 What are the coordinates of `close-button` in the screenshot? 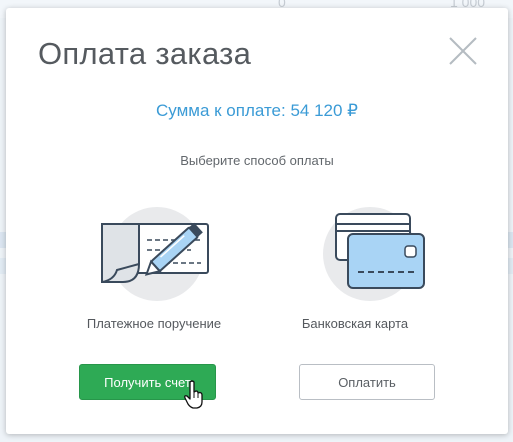 It's located at (463, 51).